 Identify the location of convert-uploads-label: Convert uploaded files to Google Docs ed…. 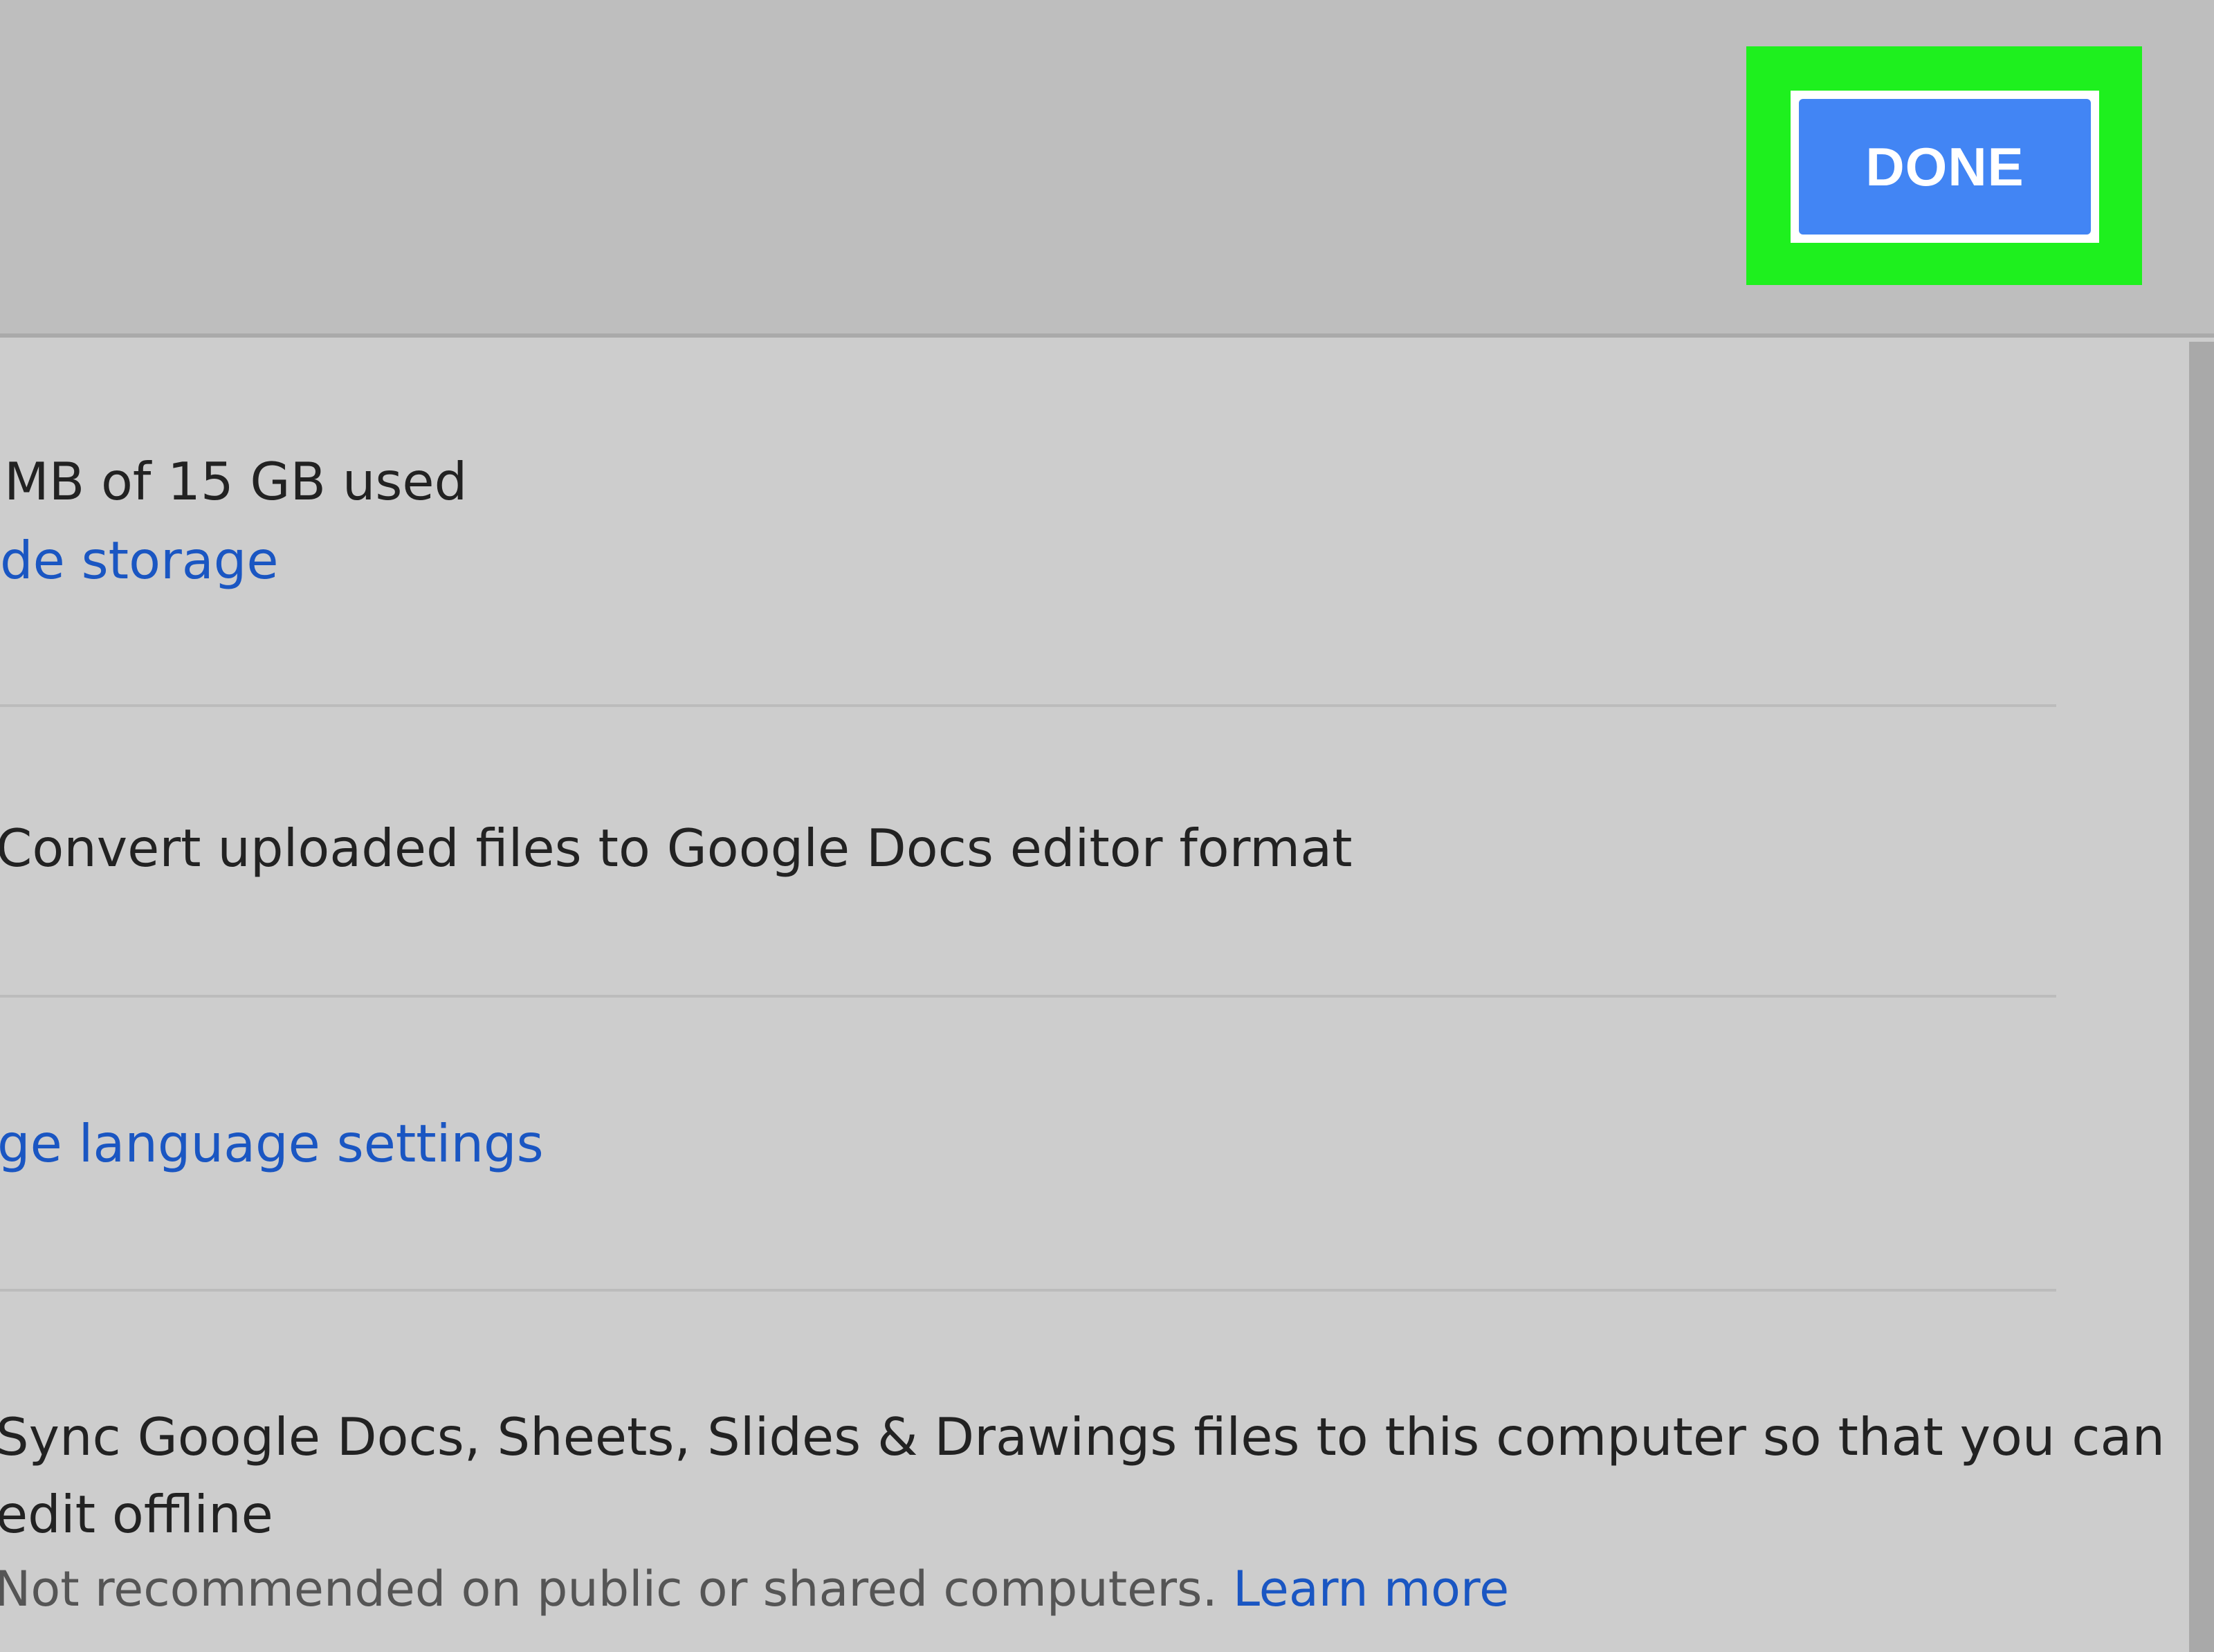
(676, 848).